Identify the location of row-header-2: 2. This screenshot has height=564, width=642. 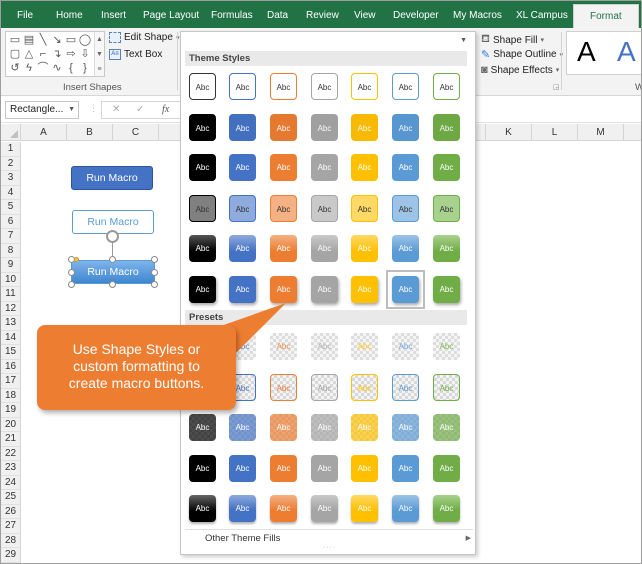
(11, 163).